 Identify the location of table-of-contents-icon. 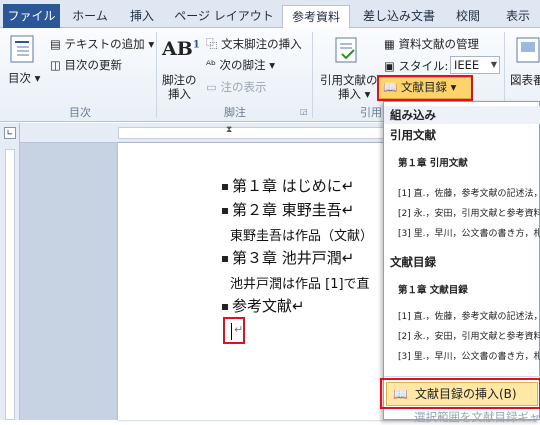
(23, 49).